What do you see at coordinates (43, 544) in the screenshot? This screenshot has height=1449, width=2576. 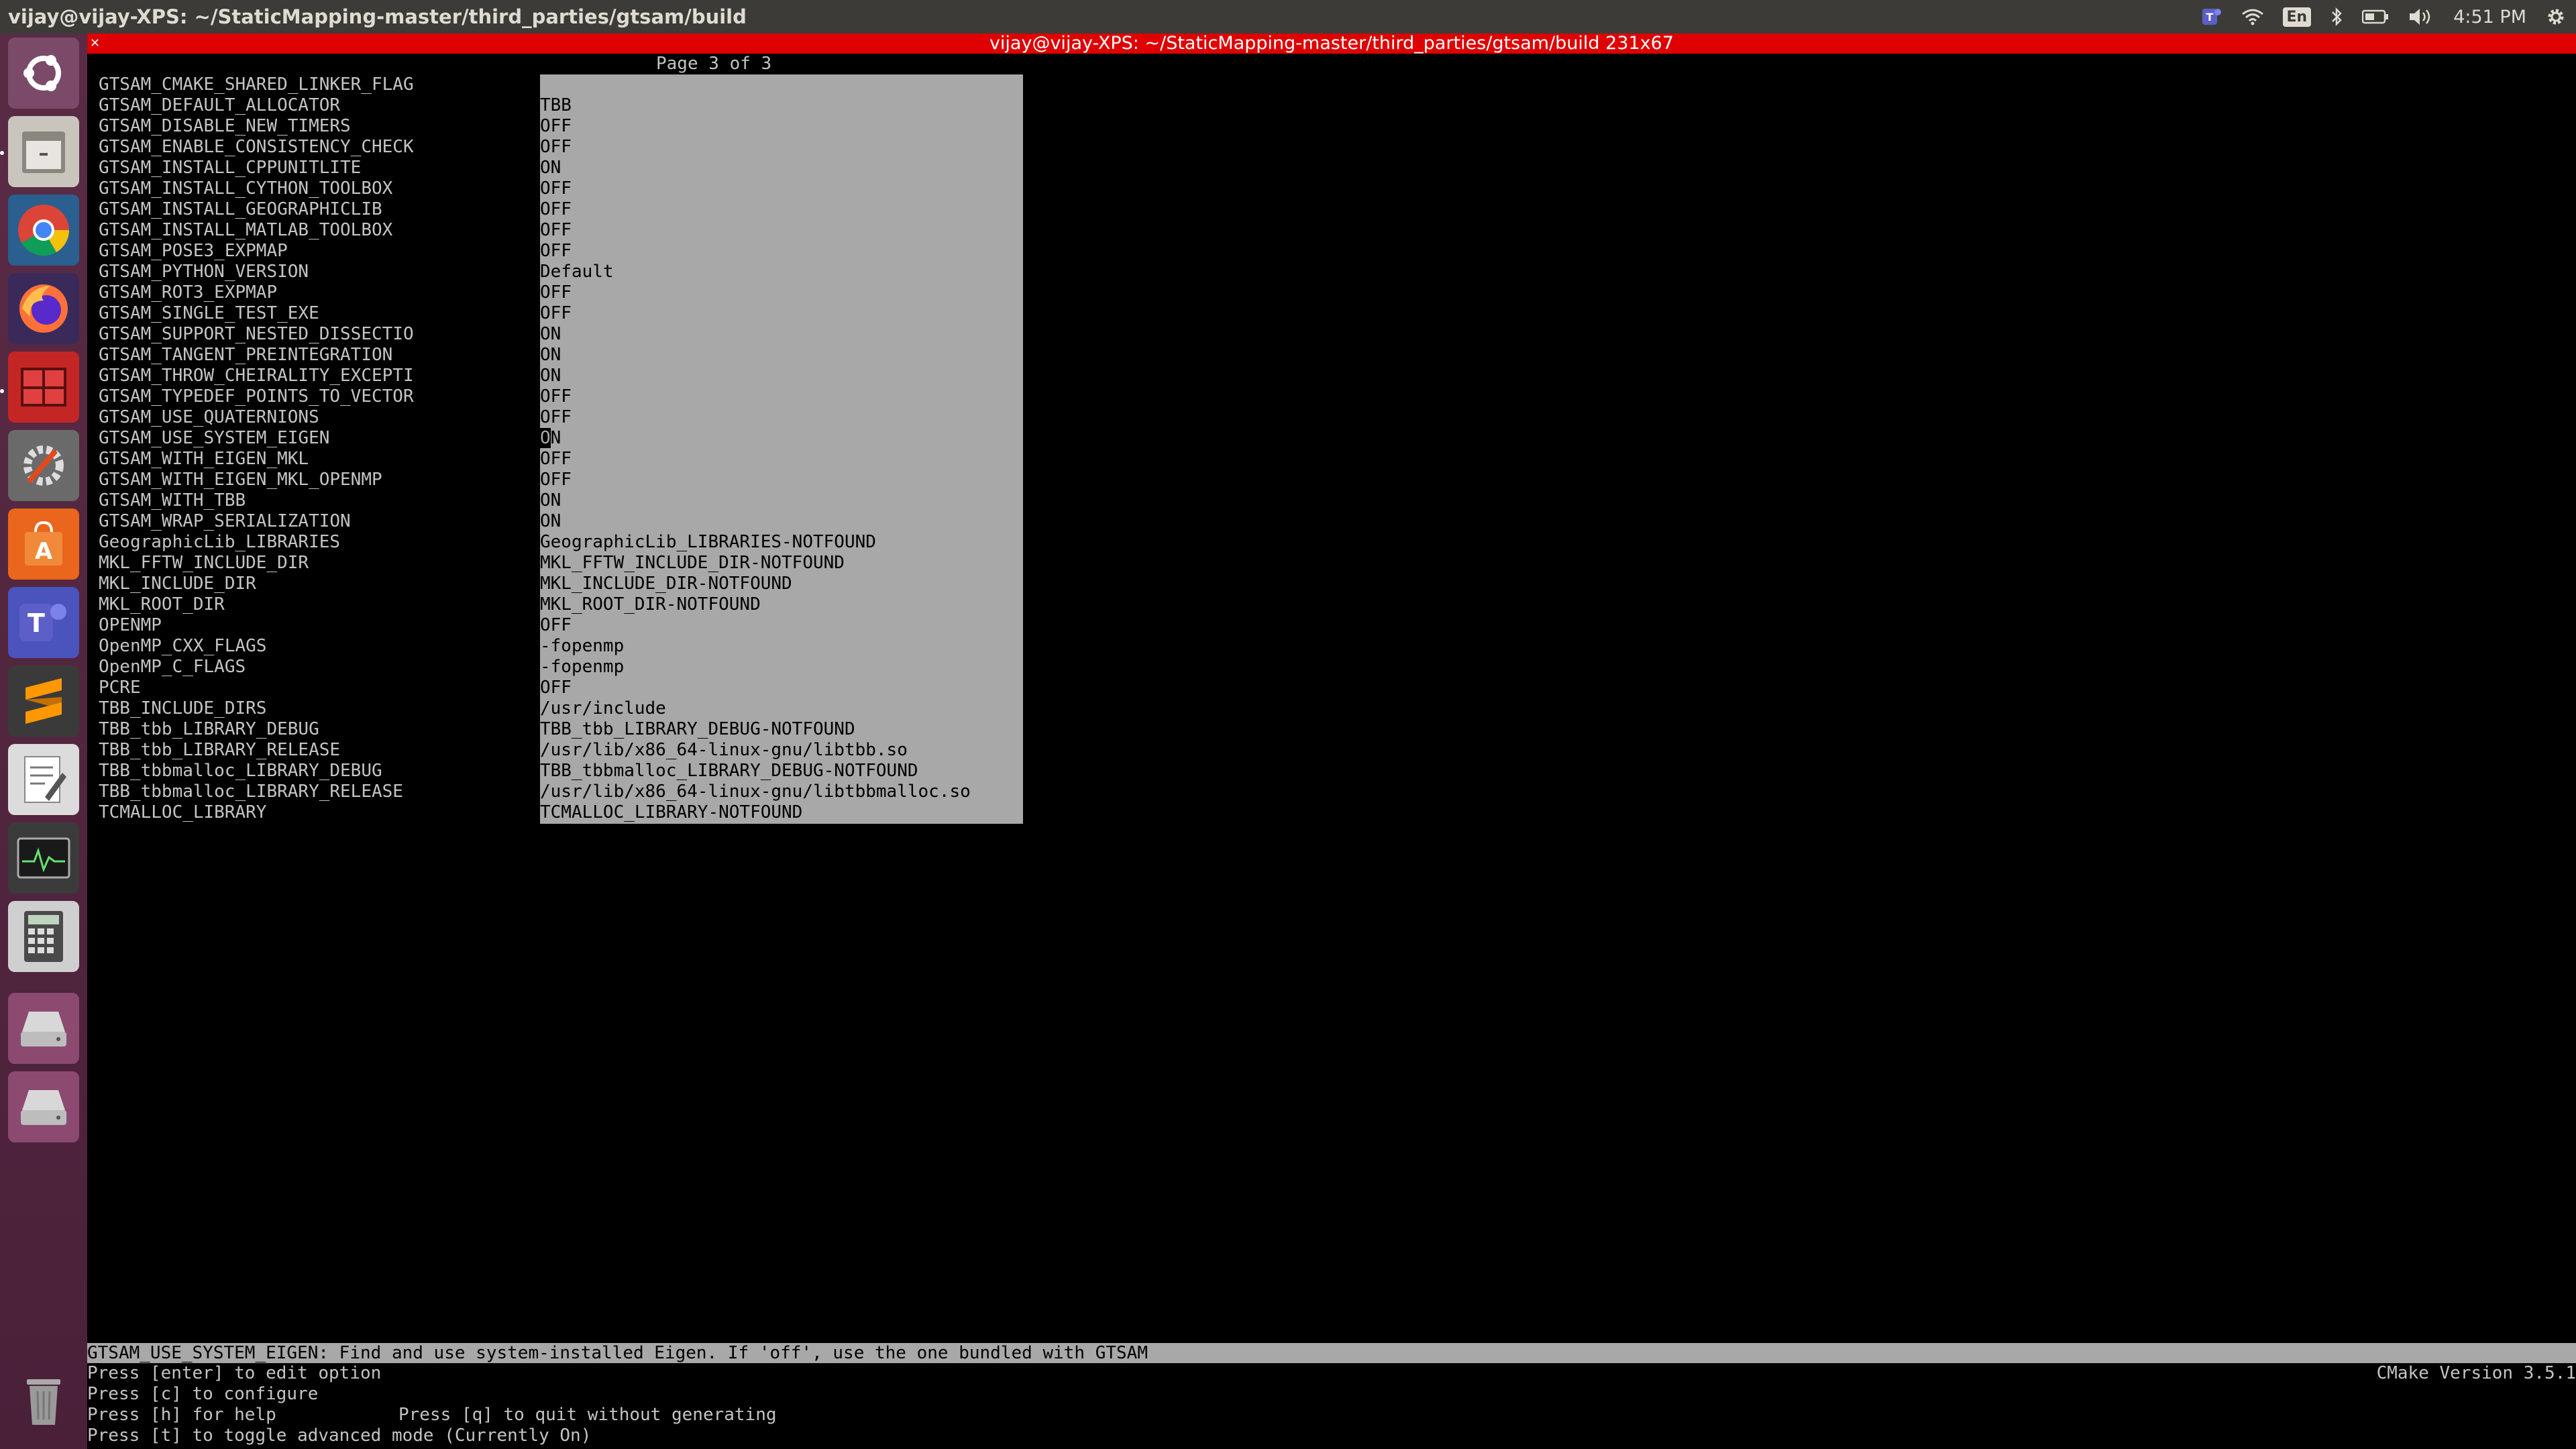 I see `software-center-icon: A` at bounding box center [43, 544].